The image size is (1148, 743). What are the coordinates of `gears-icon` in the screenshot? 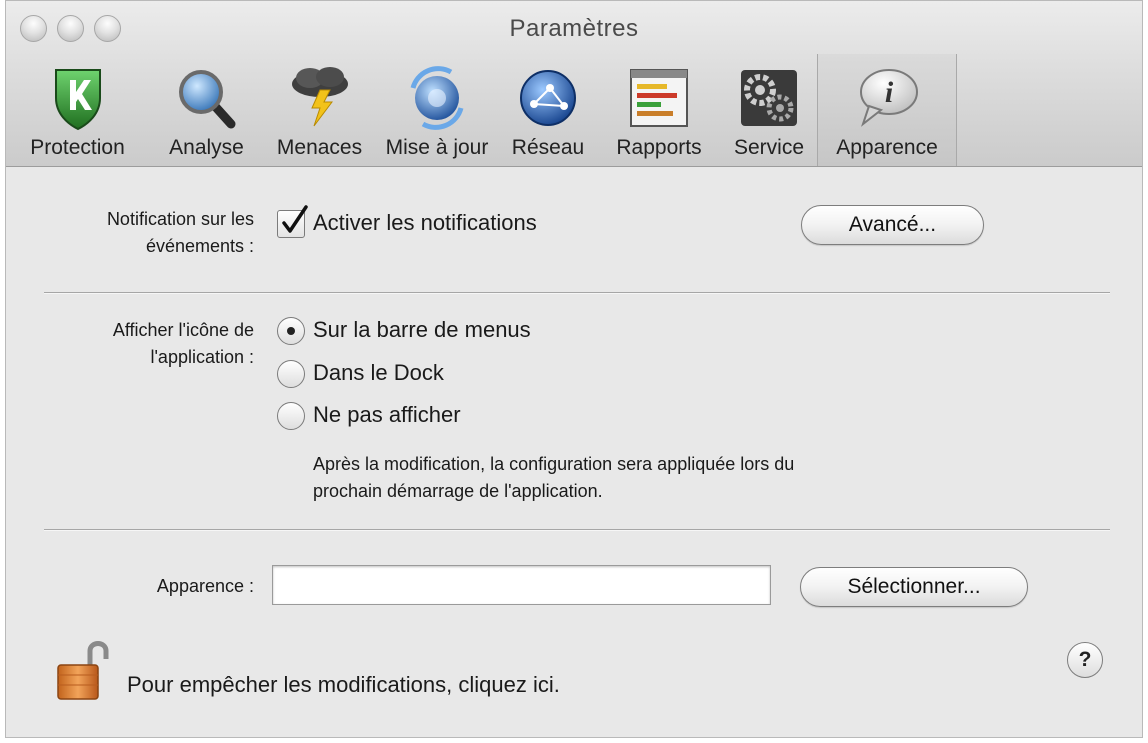 It's located at (769, 97).